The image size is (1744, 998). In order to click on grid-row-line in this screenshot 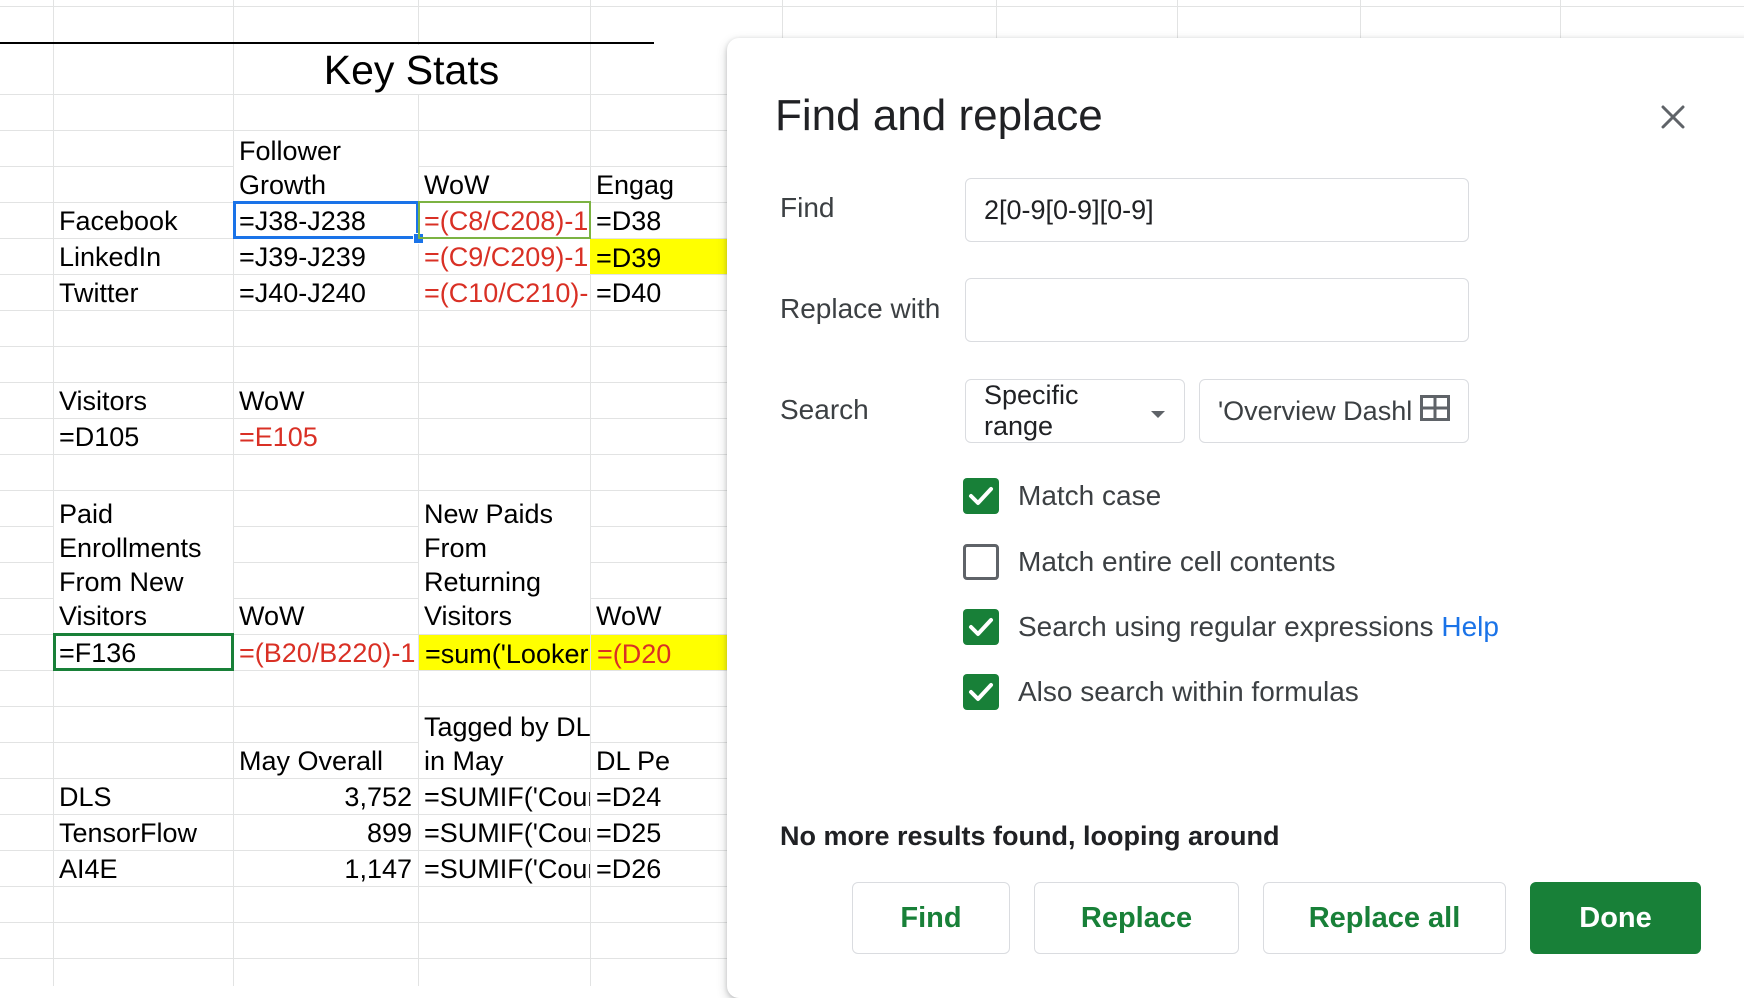, I will do `click(872, 6)`.